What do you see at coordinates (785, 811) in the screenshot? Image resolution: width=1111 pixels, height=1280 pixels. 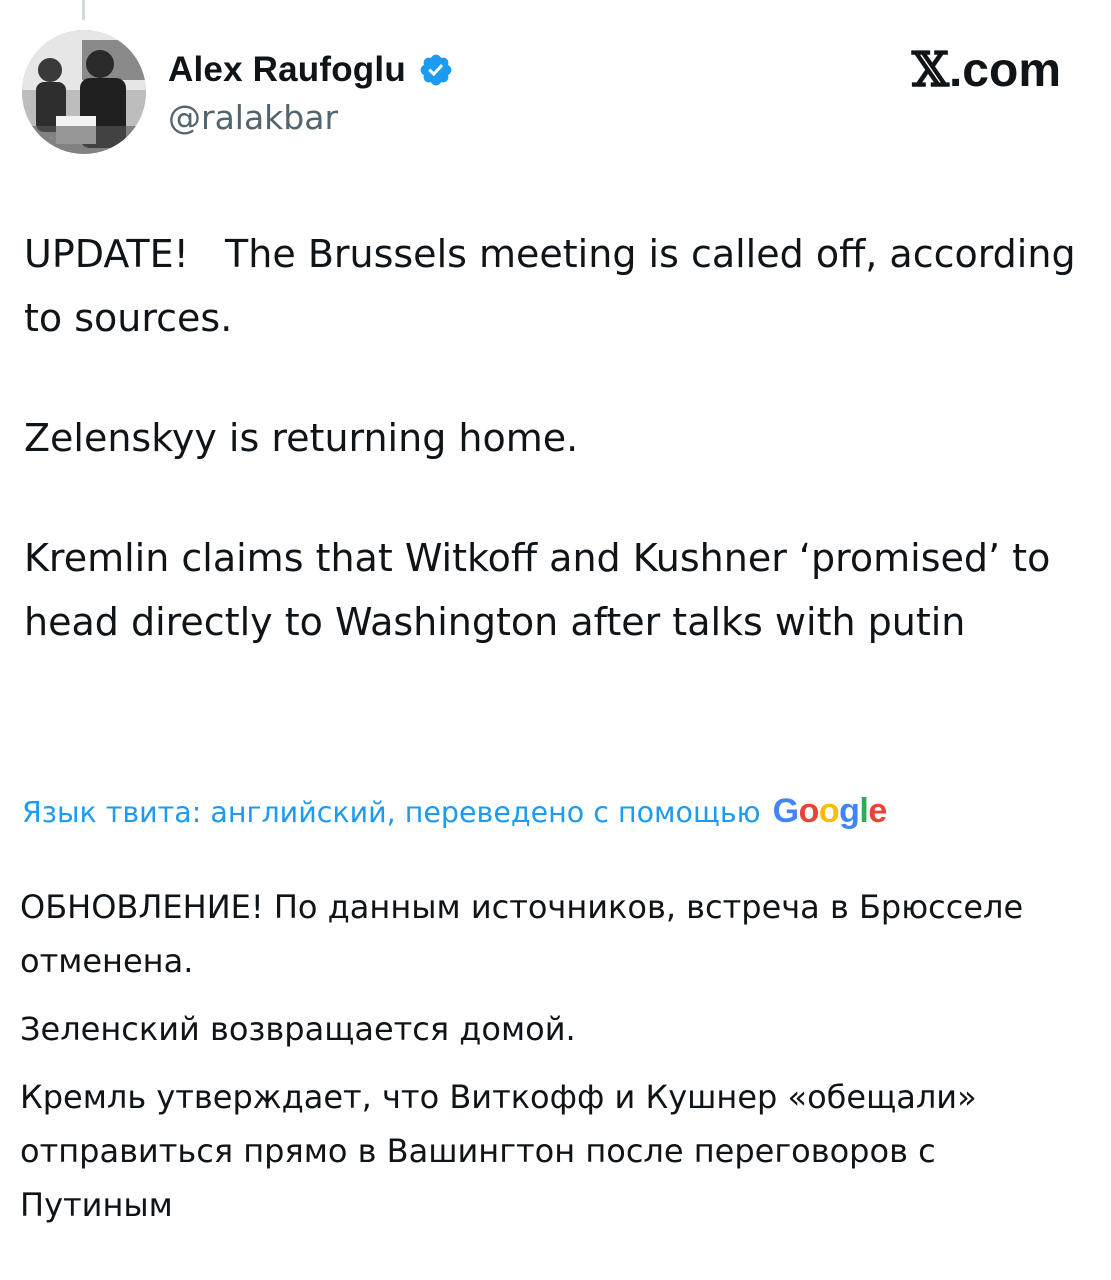 I see `google-letter: G` at bounding box center [785, 811].